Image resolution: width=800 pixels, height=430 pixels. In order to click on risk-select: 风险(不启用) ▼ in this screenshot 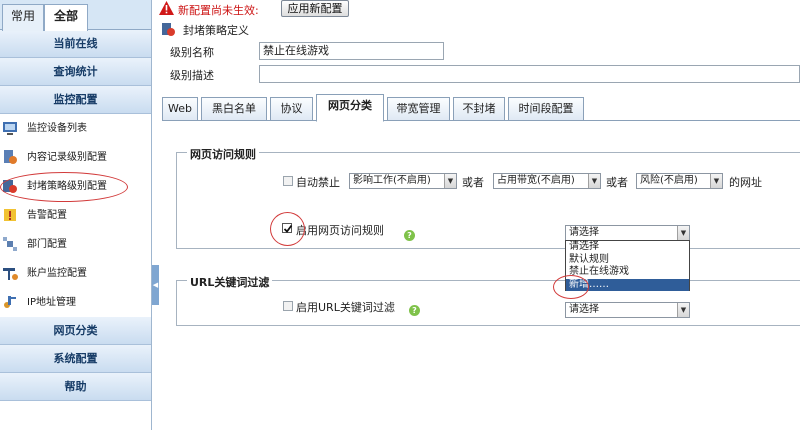, I will do `click(679, 181)`.